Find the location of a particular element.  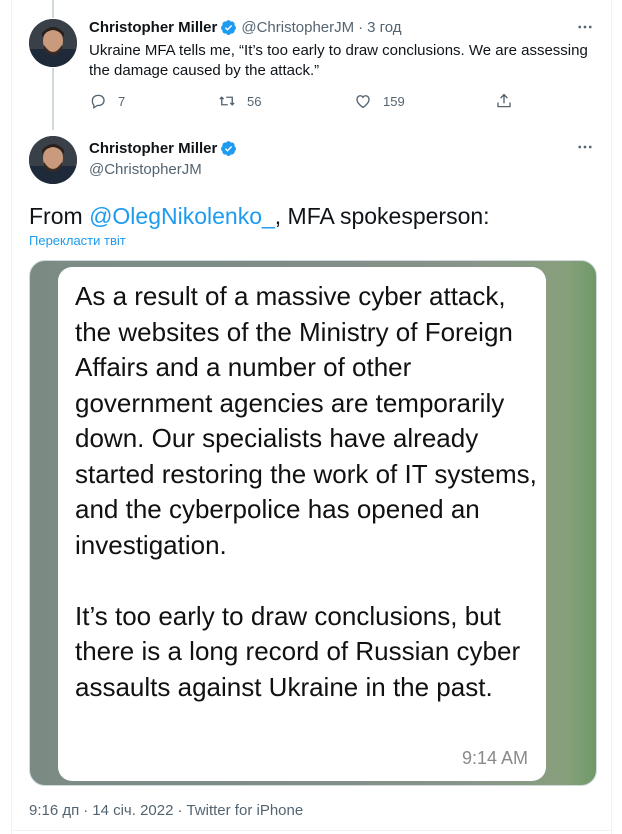

tweet-text-suffix: , MFA spokesperson: is located at coordinates (382, 216).